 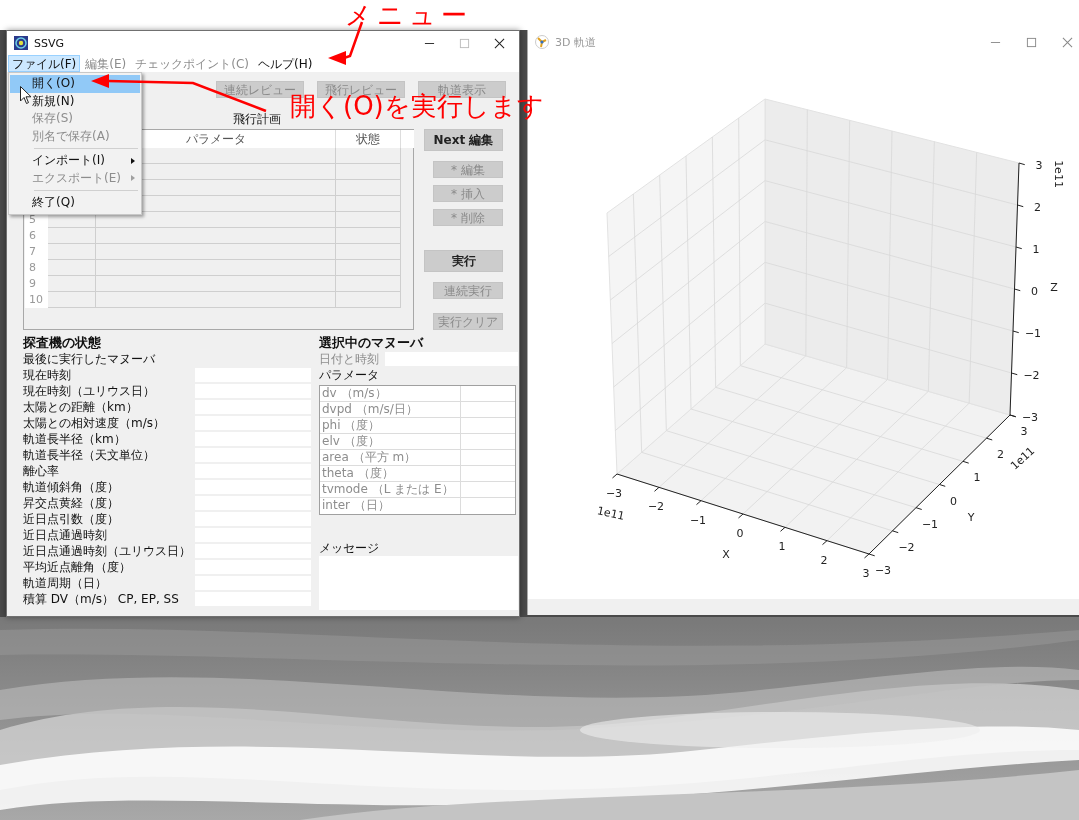 I want to click on menu-item: ファイル(F), so click(x=44, y=63).